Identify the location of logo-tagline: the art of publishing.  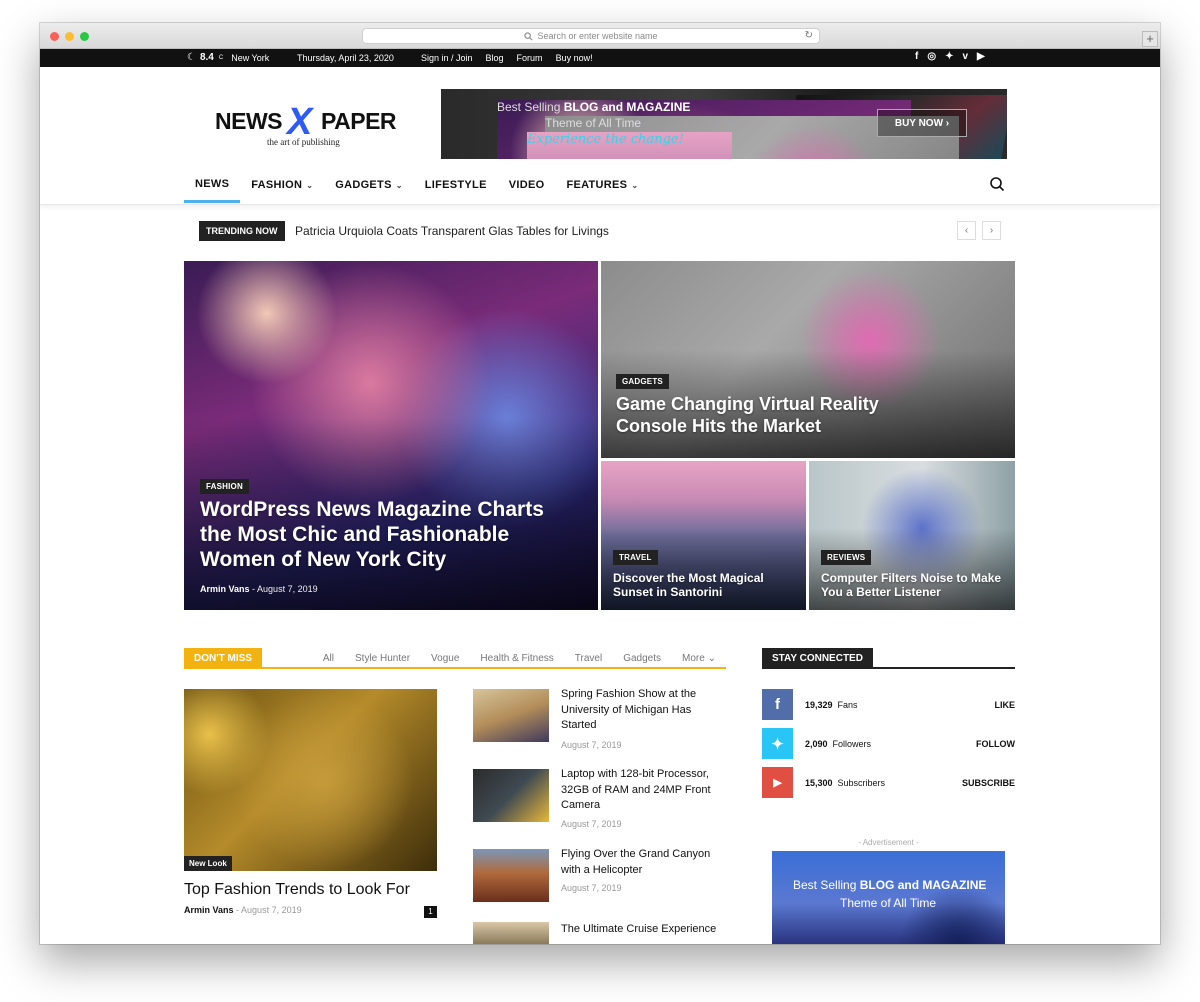
(303, 142).